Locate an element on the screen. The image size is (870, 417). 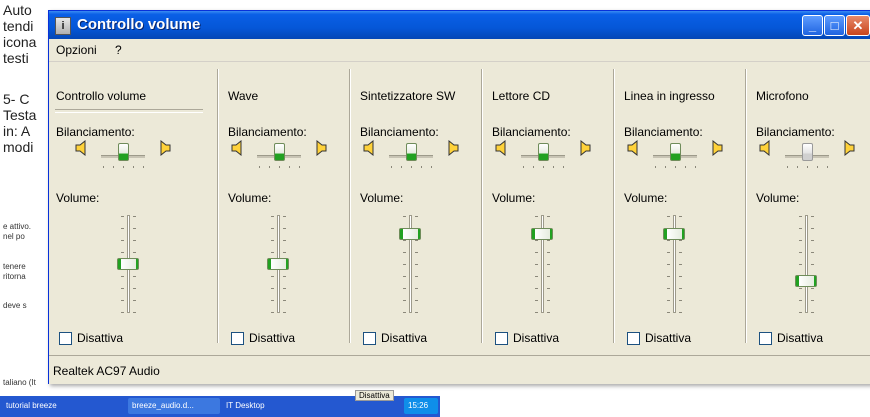
minimize-button: _ is located at coordinates (812, 25).